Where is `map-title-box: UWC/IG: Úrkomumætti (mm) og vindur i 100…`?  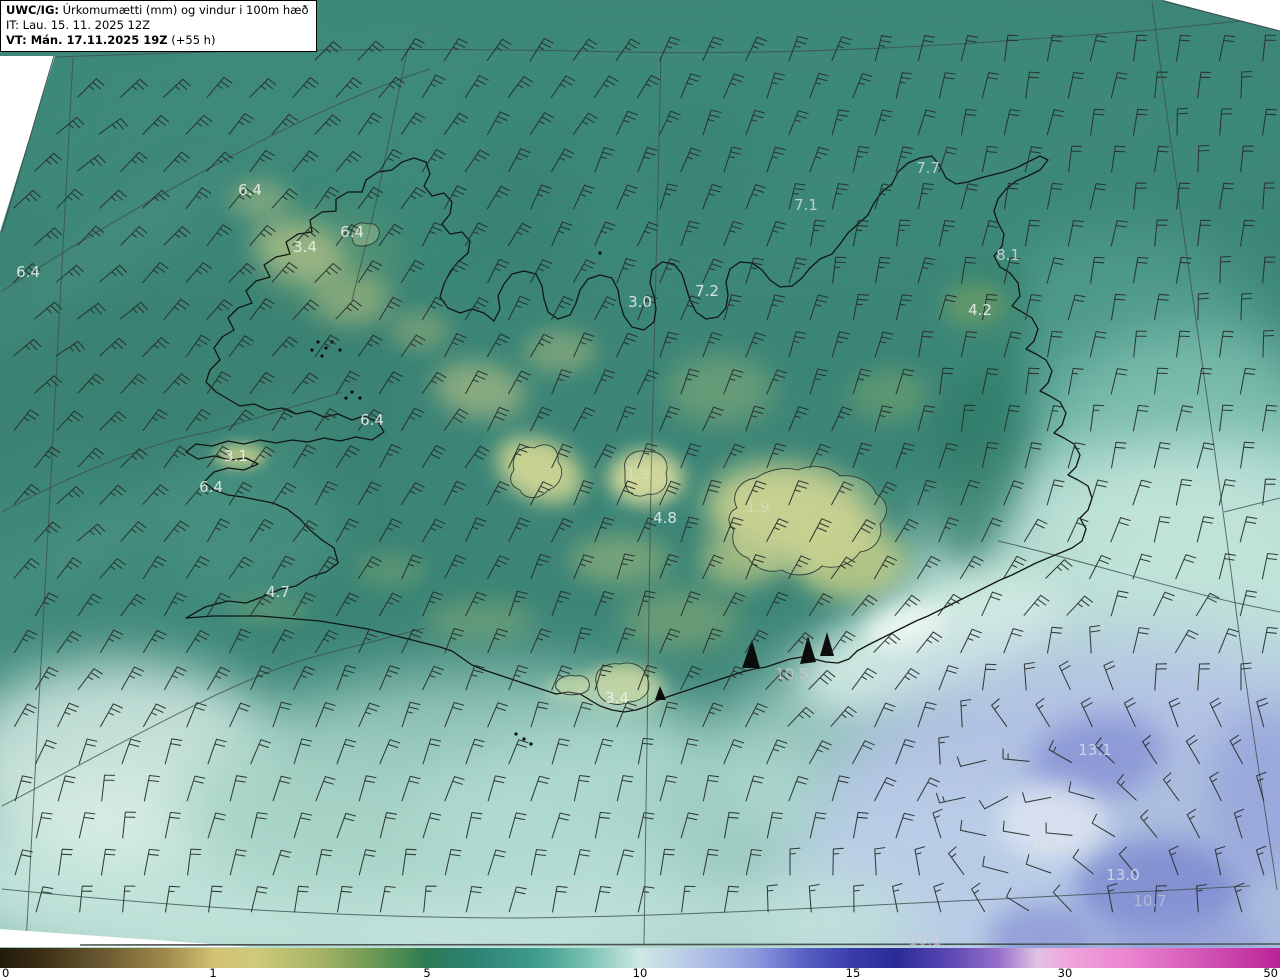 map-title-box: UWC/IG: Úrkomumætti (mm) og vindur i 100… is located at coordinates (158, 26).